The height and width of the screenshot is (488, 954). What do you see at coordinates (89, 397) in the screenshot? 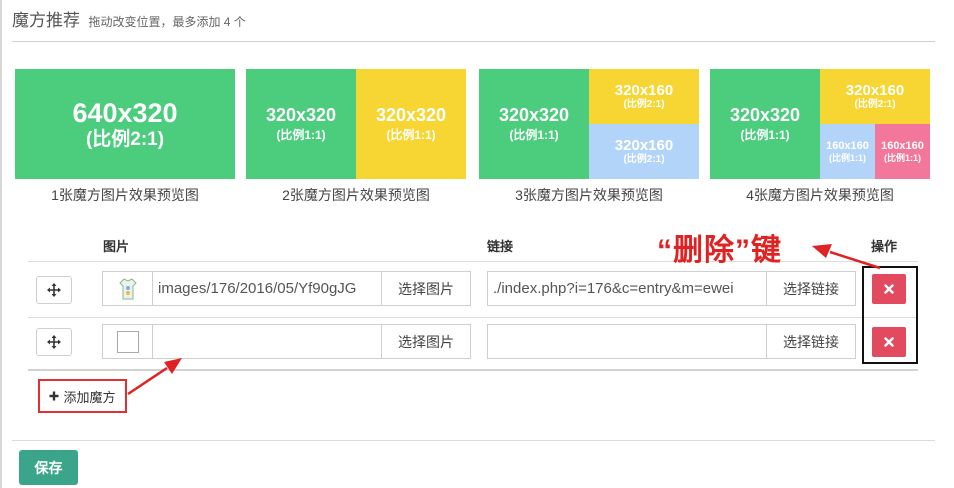
I see `add-cube-label: 添加魔方` at bounding box center [89, 397].